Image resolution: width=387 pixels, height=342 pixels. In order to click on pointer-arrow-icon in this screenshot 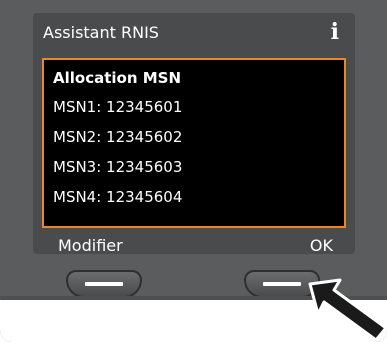, I will do `click(347, 310)`.